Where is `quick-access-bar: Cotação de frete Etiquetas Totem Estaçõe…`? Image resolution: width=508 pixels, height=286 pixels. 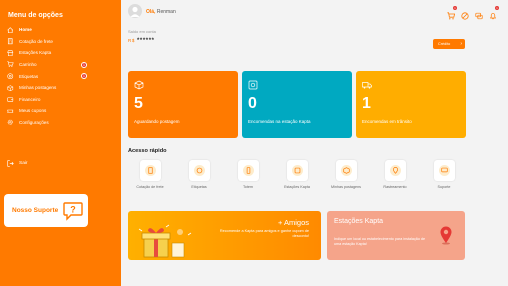
quick-access-bar: Cotação de frete Etiquetas Totem Estaçõe… is located at coordinates (301, 182).